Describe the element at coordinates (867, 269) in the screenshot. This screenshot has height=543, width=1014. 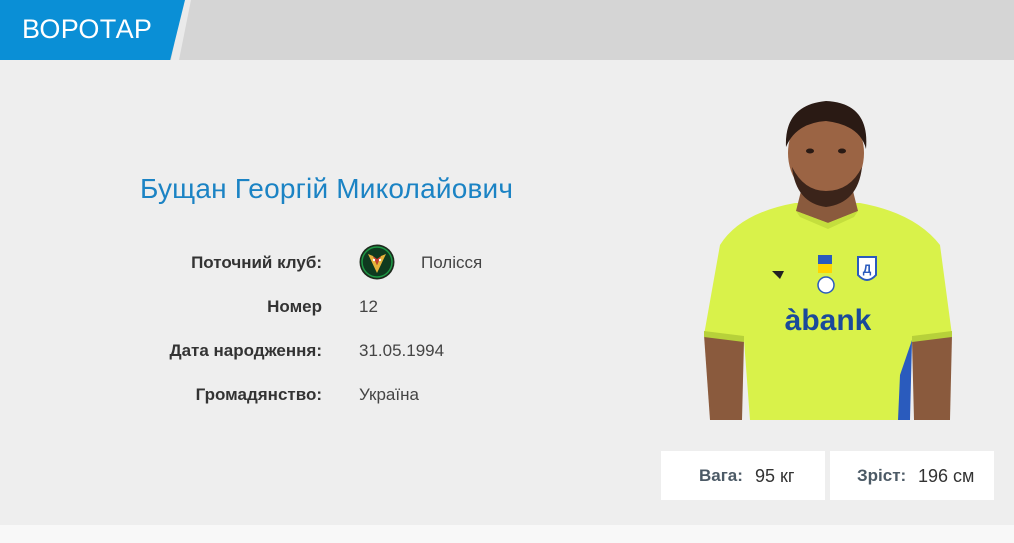
I see `svg-text: Д` at that location.